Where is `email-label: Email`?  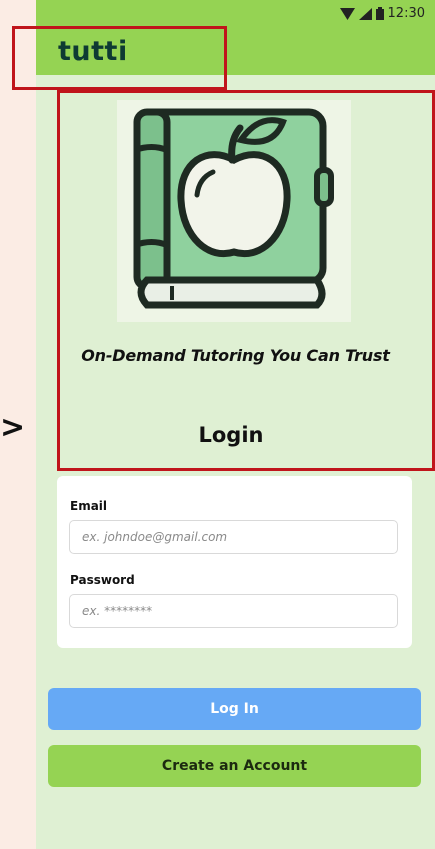 email-label: Email is located at coordinates (89, 506).